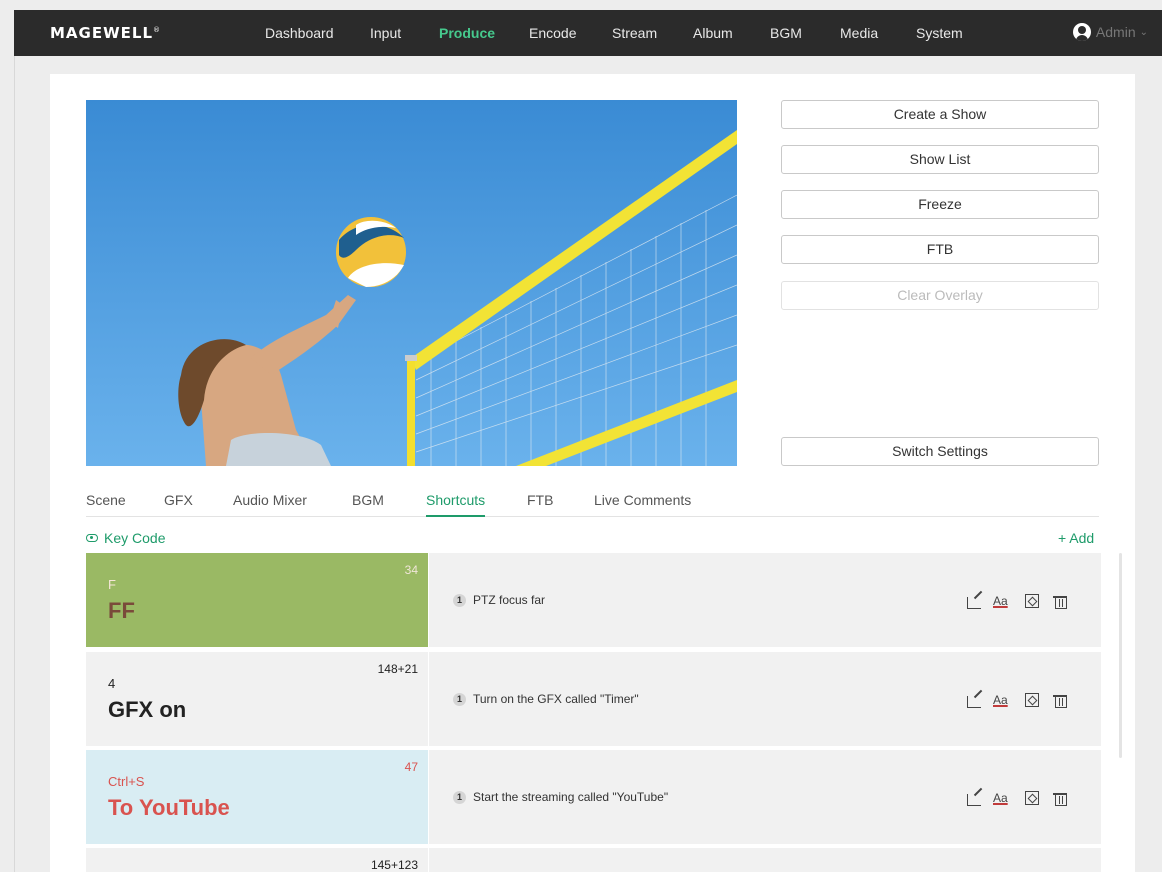 The image size is (1162, 872). I want to click on freeze-button: Freeze, so click(940, 204).